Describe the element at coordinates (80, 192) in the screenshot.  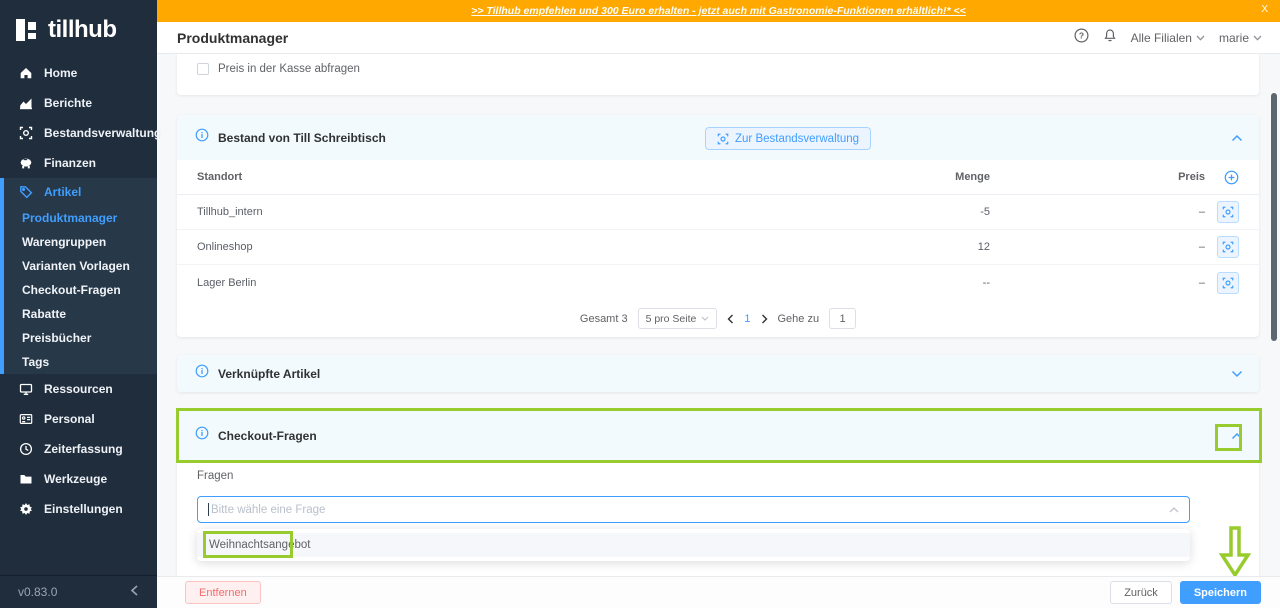
I see `sidebar-item-artikel: Artikel` at that location.